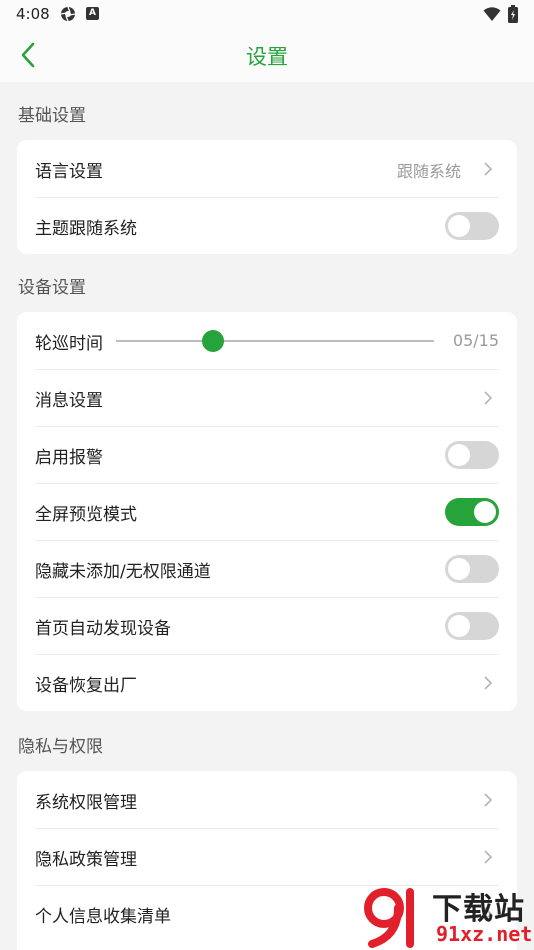 Image resolution: width=534 pixels, height=950 pixels. Describe the element at coordinates (86, 803) in the screenshot. I see `row-label: 系统权限管理` at that location.